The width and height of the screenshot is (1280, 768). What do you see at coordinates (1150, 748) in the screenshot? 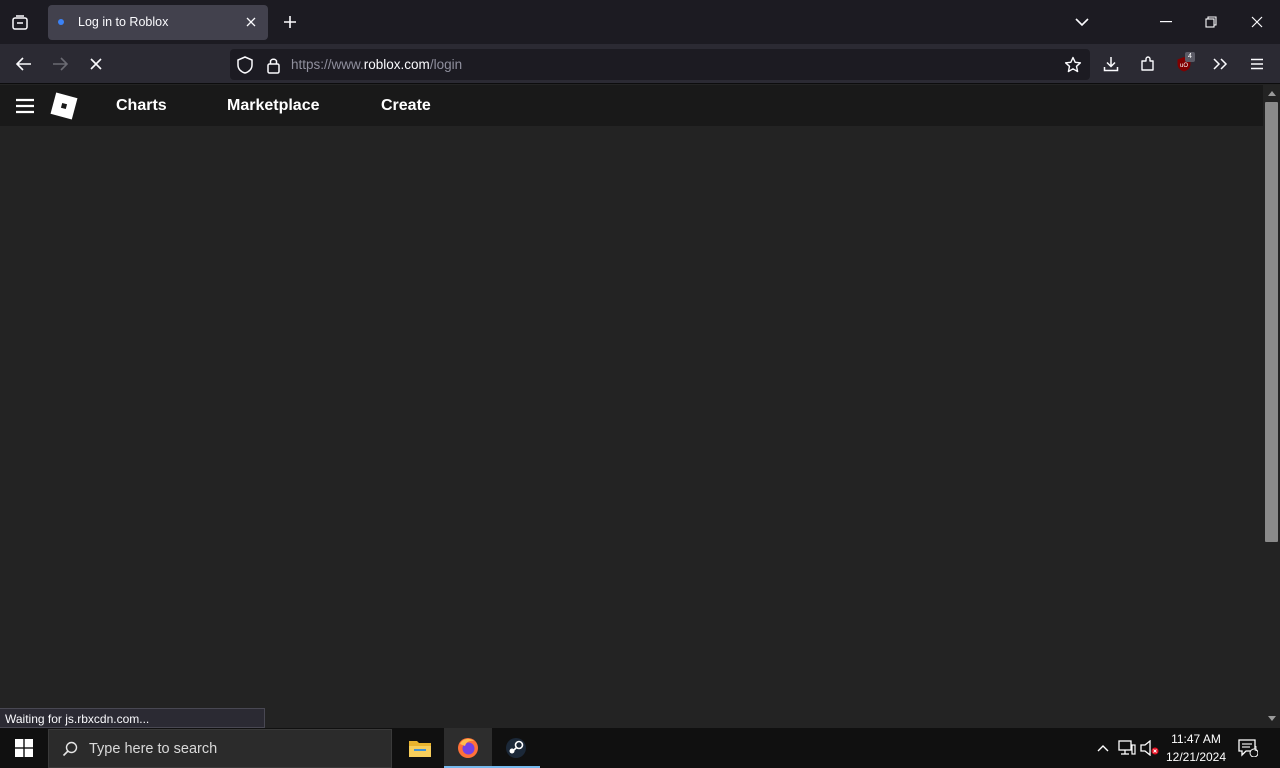
I see `volume-muted-icon` at bounding box center [1150, 748].